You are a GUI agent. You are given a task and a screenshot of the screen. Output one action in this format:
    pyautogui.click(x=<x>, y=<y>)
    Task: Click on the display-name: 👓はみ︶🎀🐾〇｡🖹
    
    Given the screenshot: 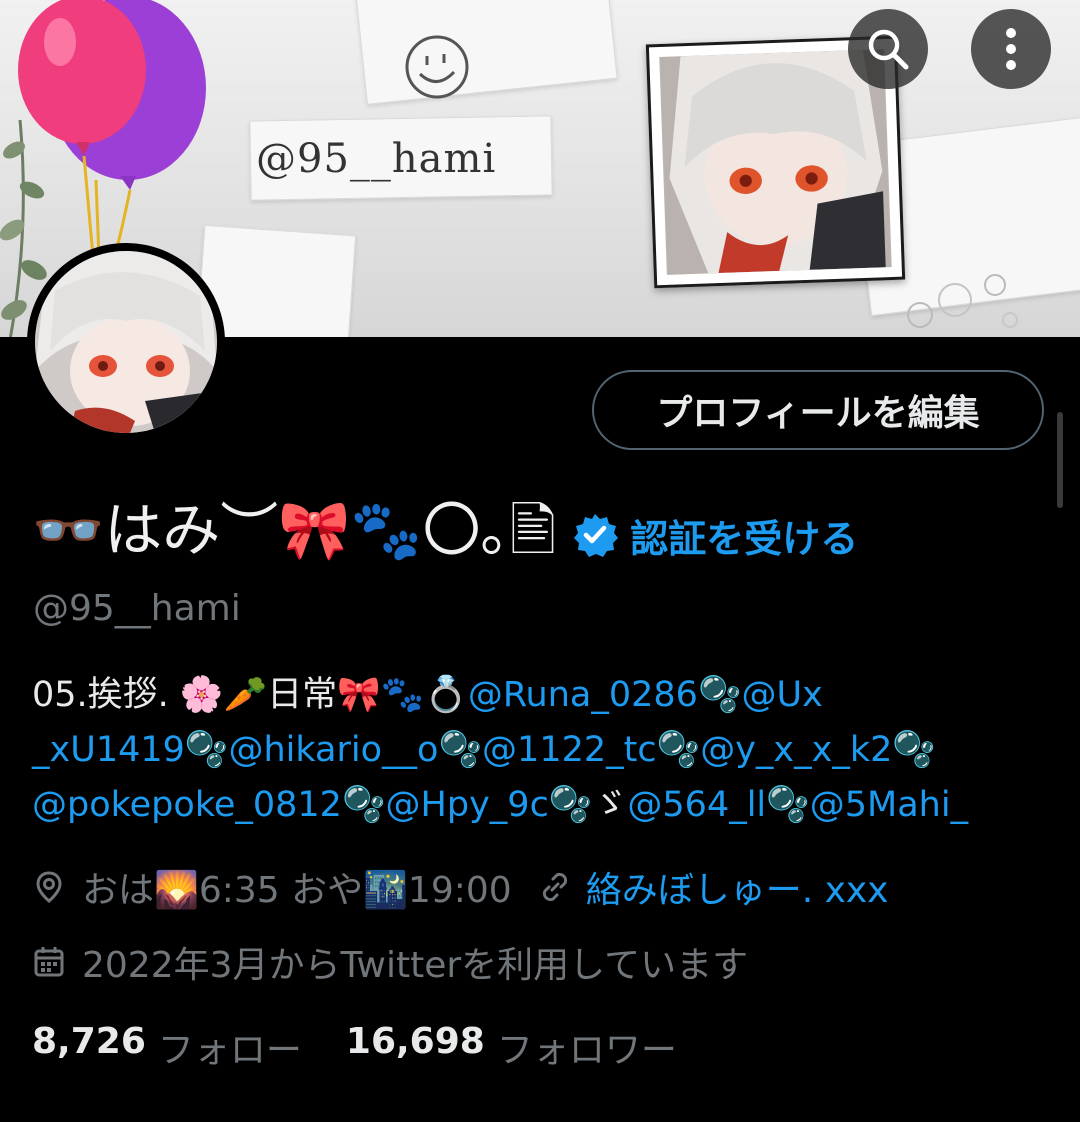 What is the action you would take?
    pyautogui.click(x=294, y=530)
    